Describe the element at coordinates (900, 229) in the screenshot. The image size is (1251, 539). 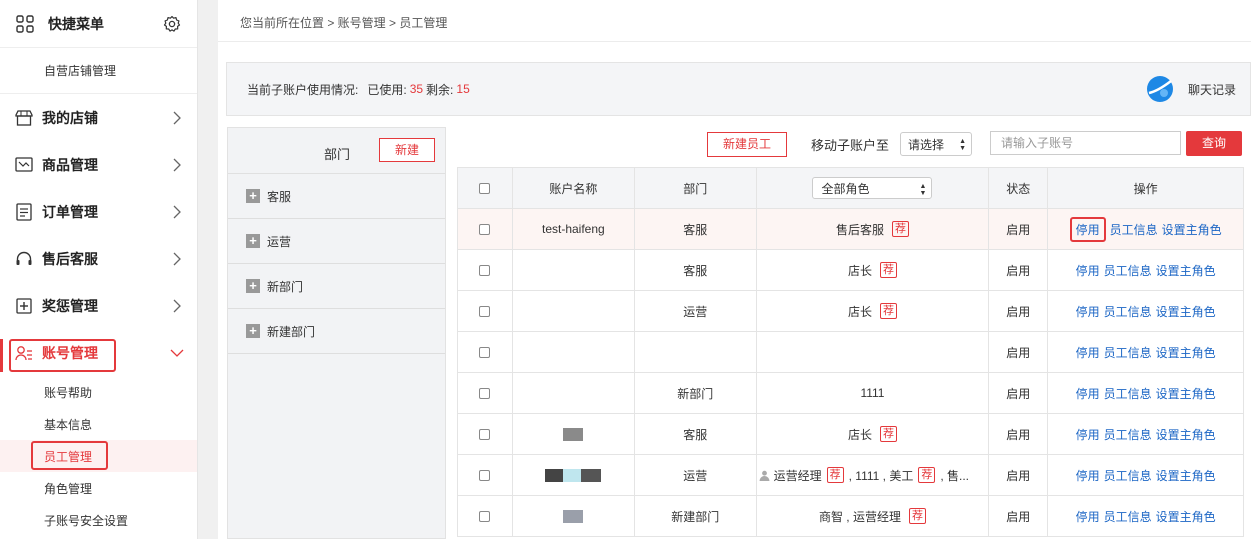
I see `recommend-tag: 荐` at that location.